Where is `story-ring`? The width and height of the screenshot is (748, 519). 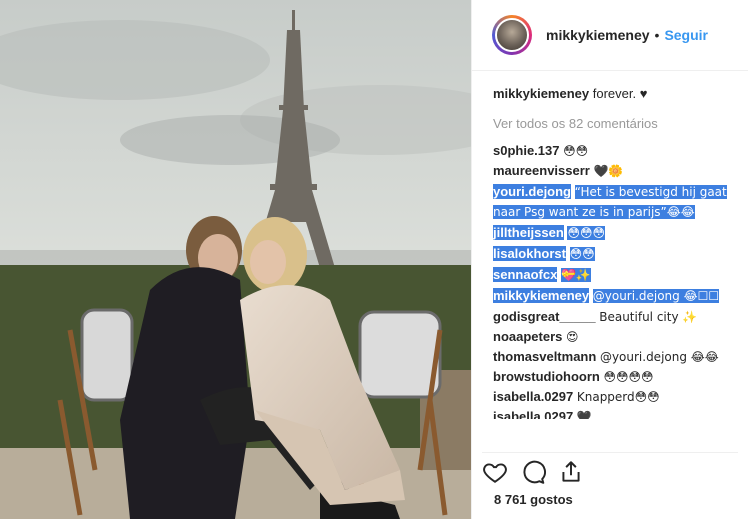 story-ring is located at coordinates (512, 35).